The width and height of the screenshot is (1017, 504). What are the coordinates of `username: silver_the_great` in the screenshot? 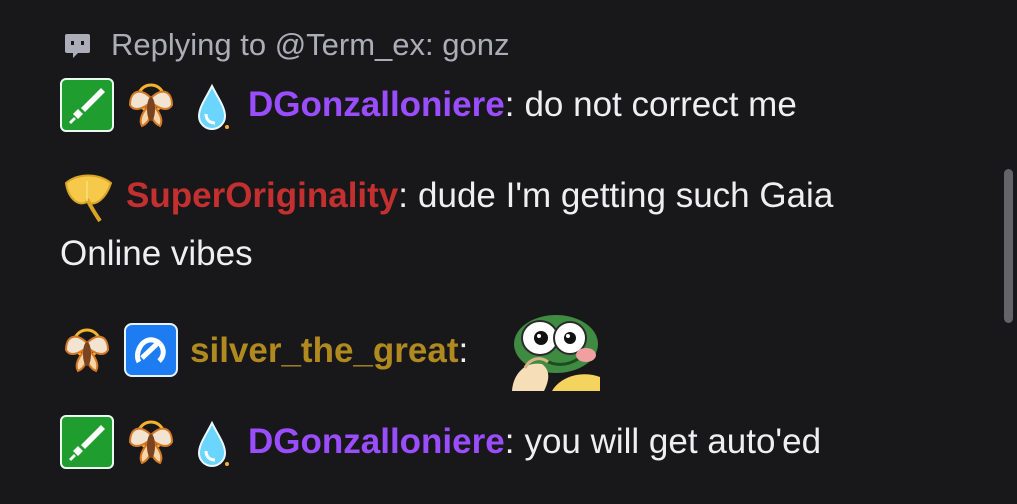 It's located at (324, 350).